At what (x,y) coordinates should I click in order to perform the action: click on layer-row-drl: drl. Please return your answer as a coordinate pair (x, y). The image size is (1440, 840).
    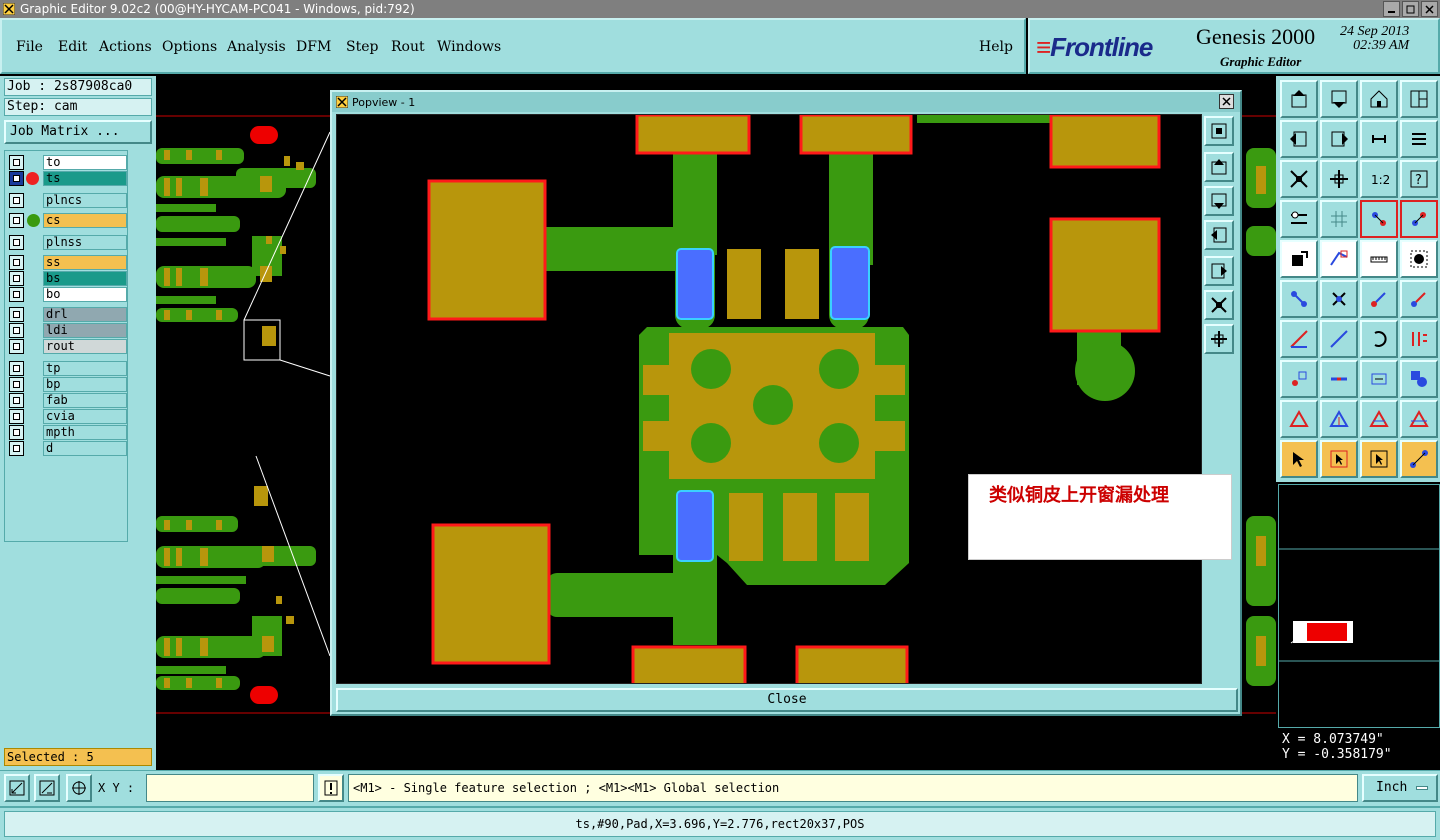
    Looking at the image, I should click on (68, 314).